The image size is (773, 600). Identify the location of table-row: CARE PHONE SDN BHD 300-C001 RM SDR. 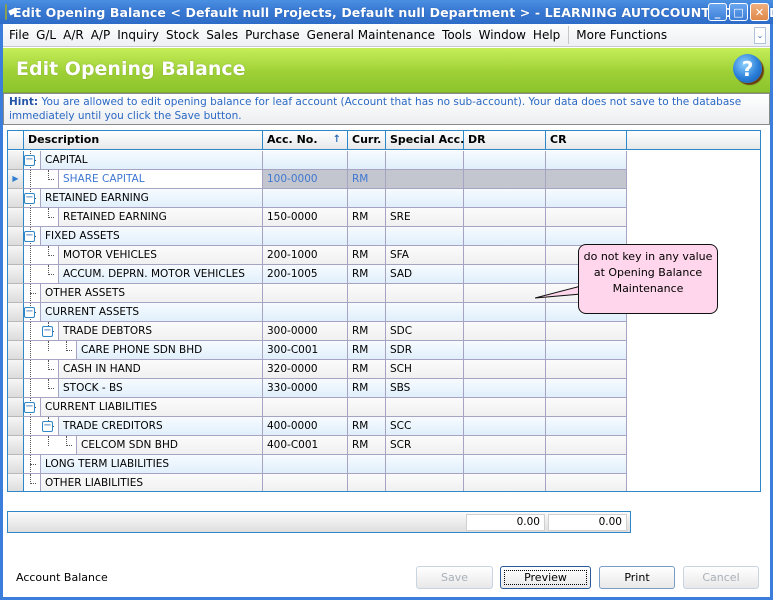
(317, 350).